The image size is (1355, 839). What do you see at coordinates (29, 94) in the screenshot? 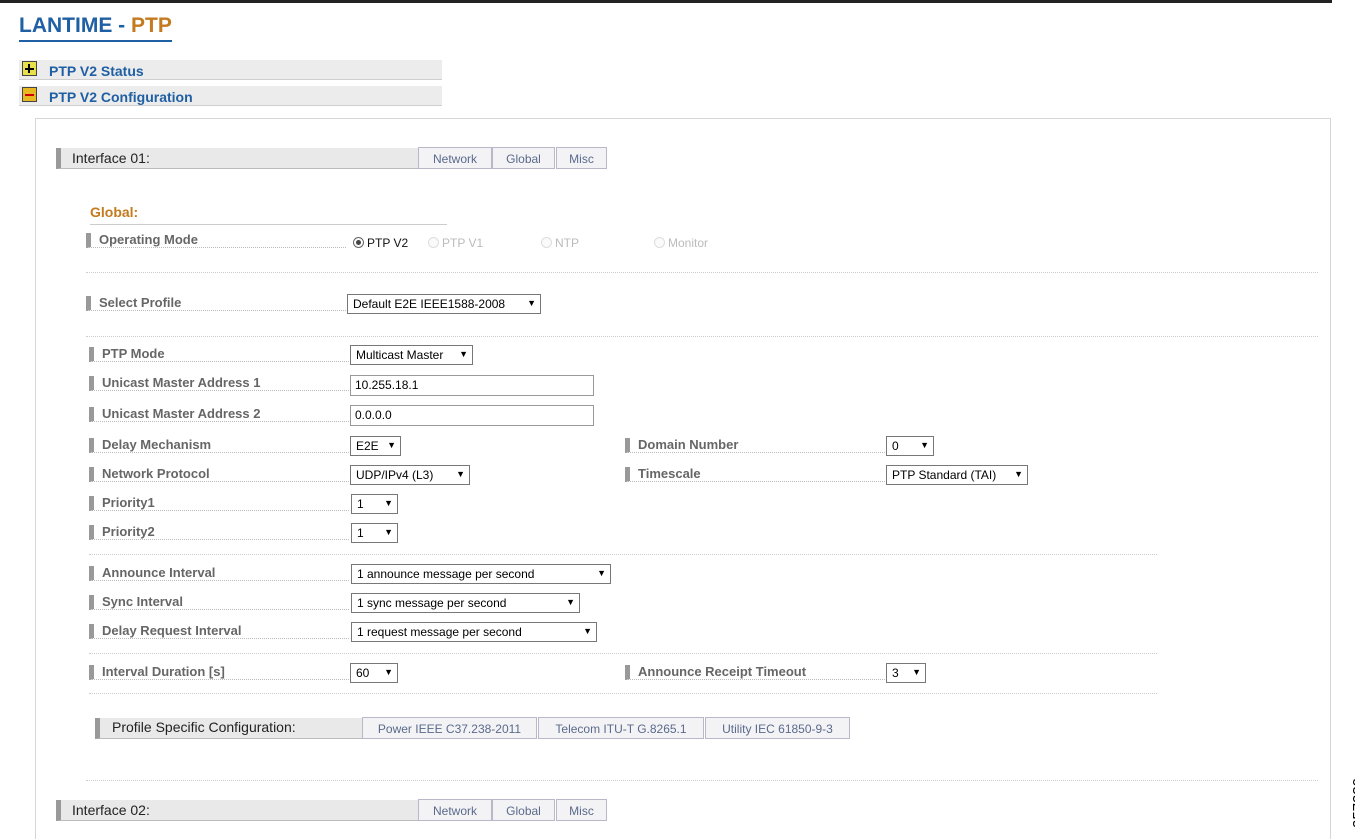
I see `collapse-icon` at bounding box center [29, 94].